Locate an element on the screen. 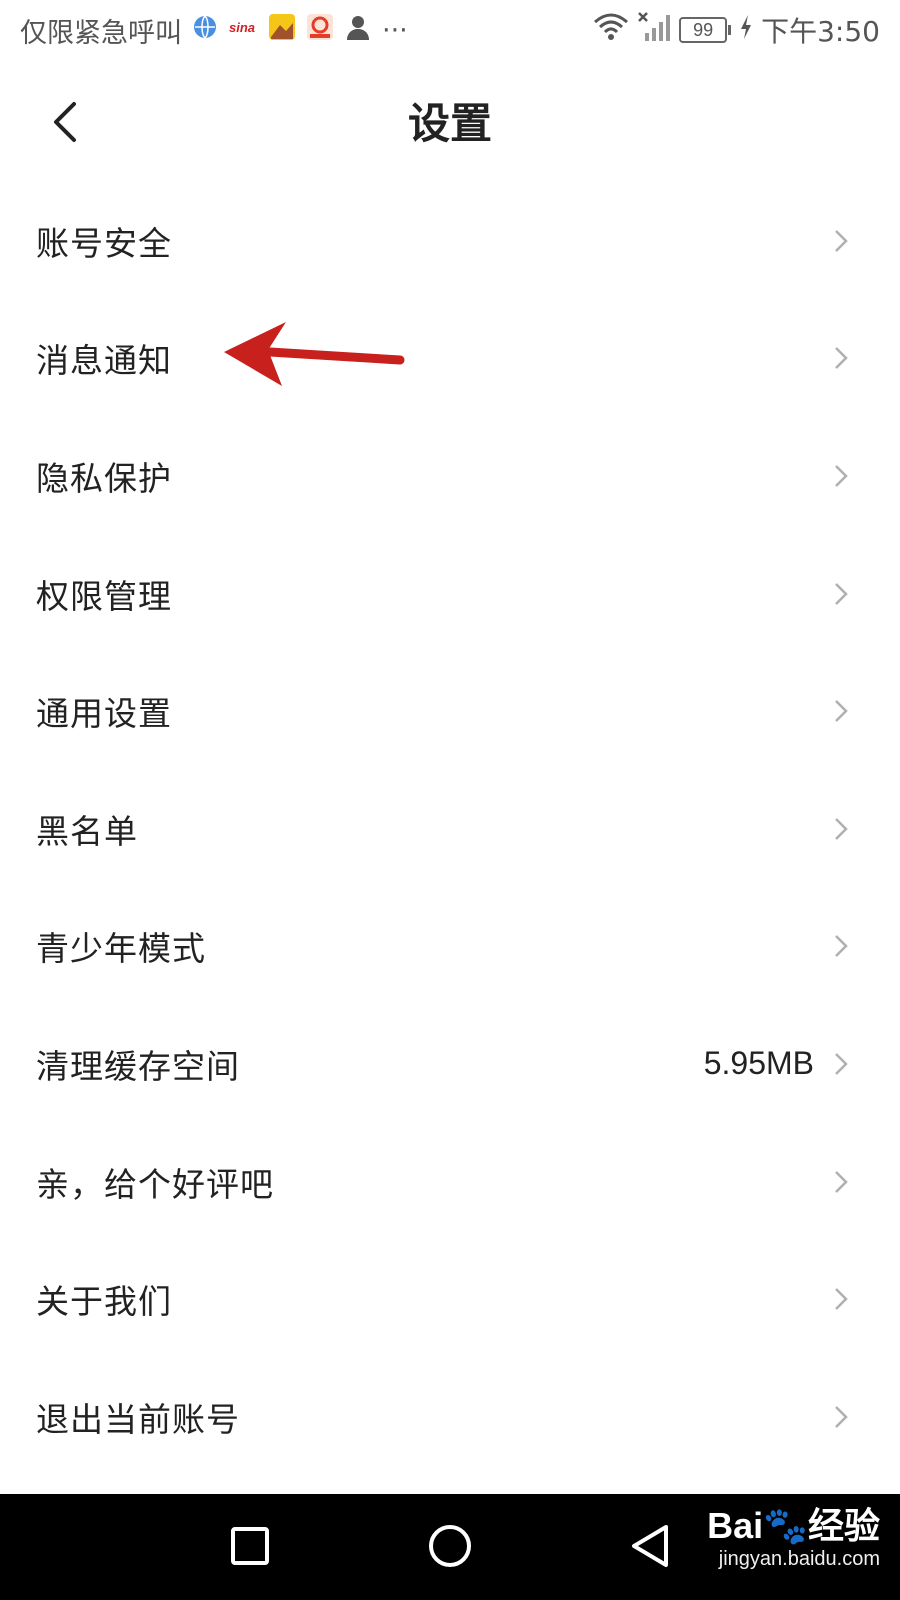 This screenshot has height=1600, width=900. settings-item-about-us: 关于我们 is located at coordinates (450, 1299).